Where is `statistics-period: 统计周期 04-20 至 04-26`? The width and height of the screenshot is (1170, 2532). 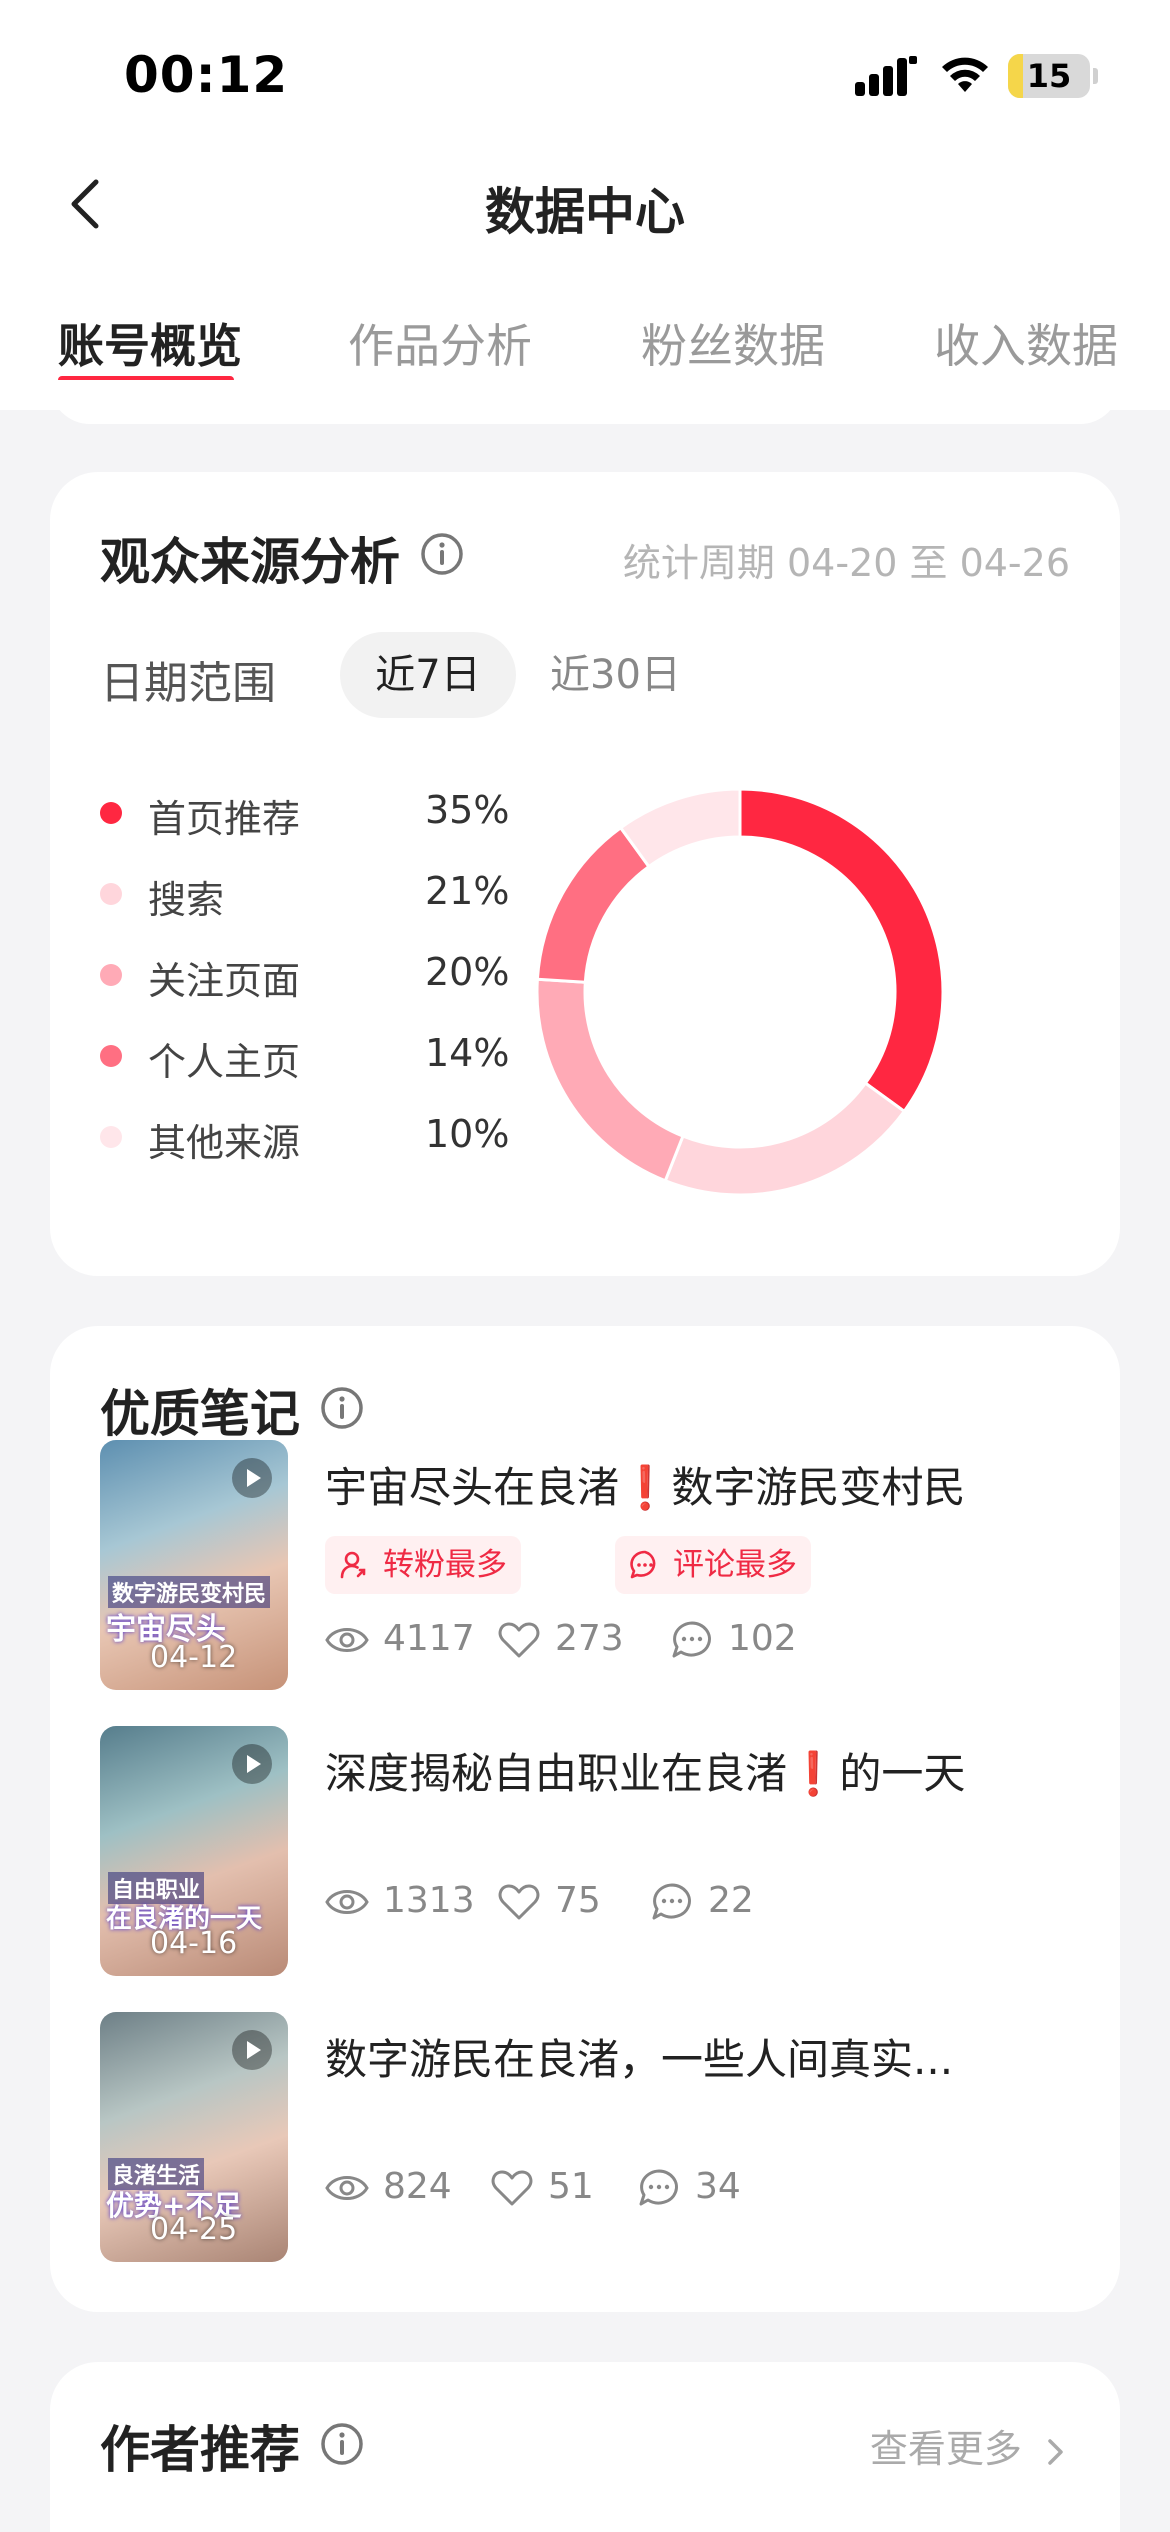
statistics-period: 统计周期 04-20 至 04-26 is located at coordinates (846, 563).